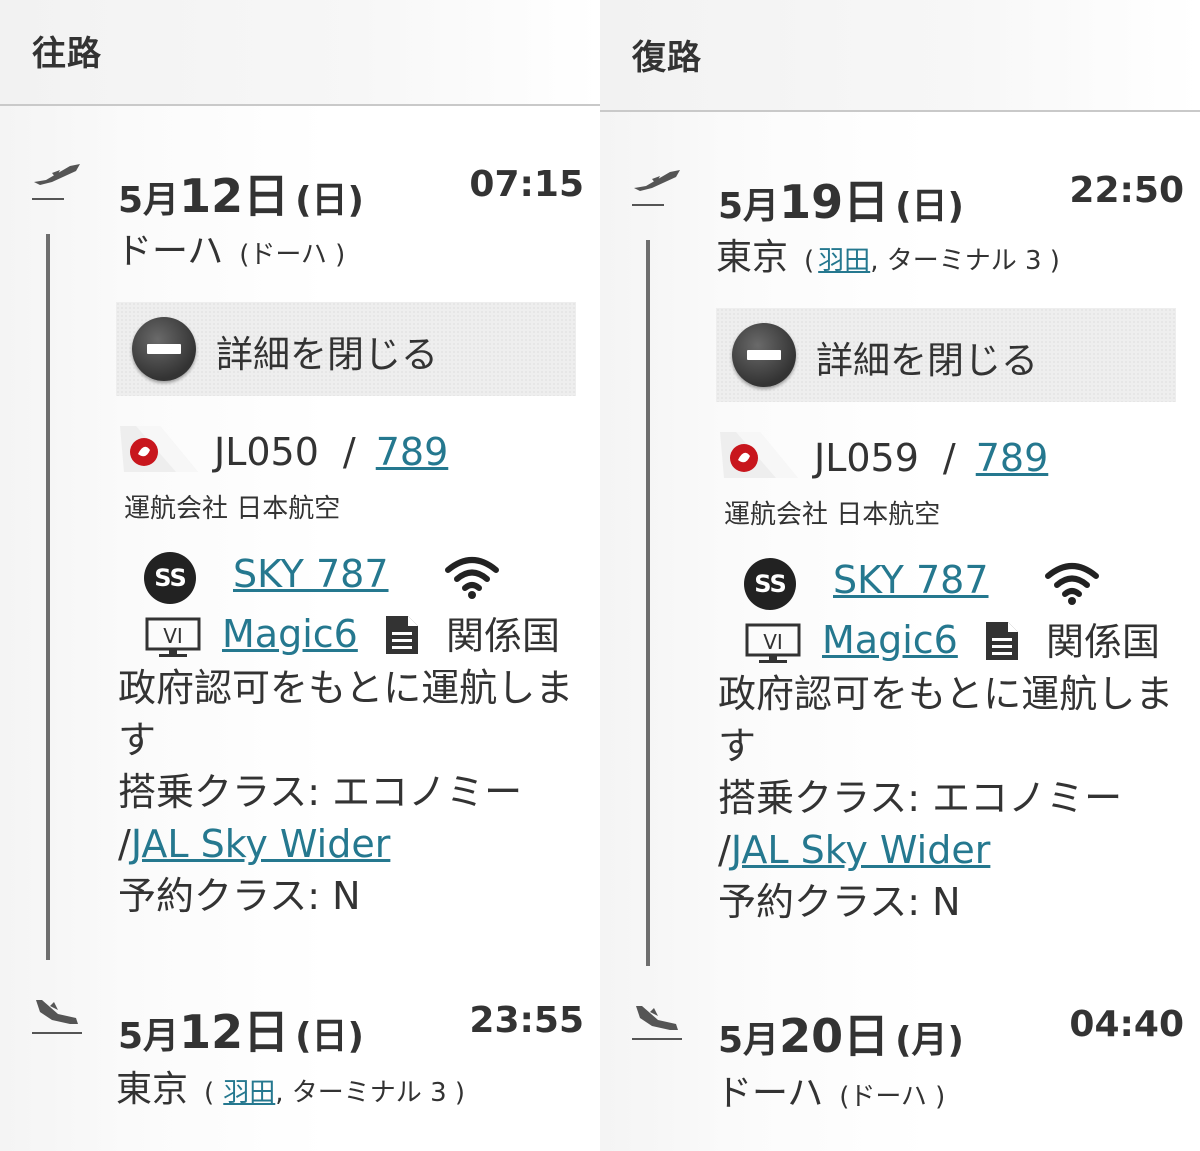 The image size is (1200, 1151). Describe the element at coordinates (667, 58) in the screenshot. I see `return-title: 復路` at that location.